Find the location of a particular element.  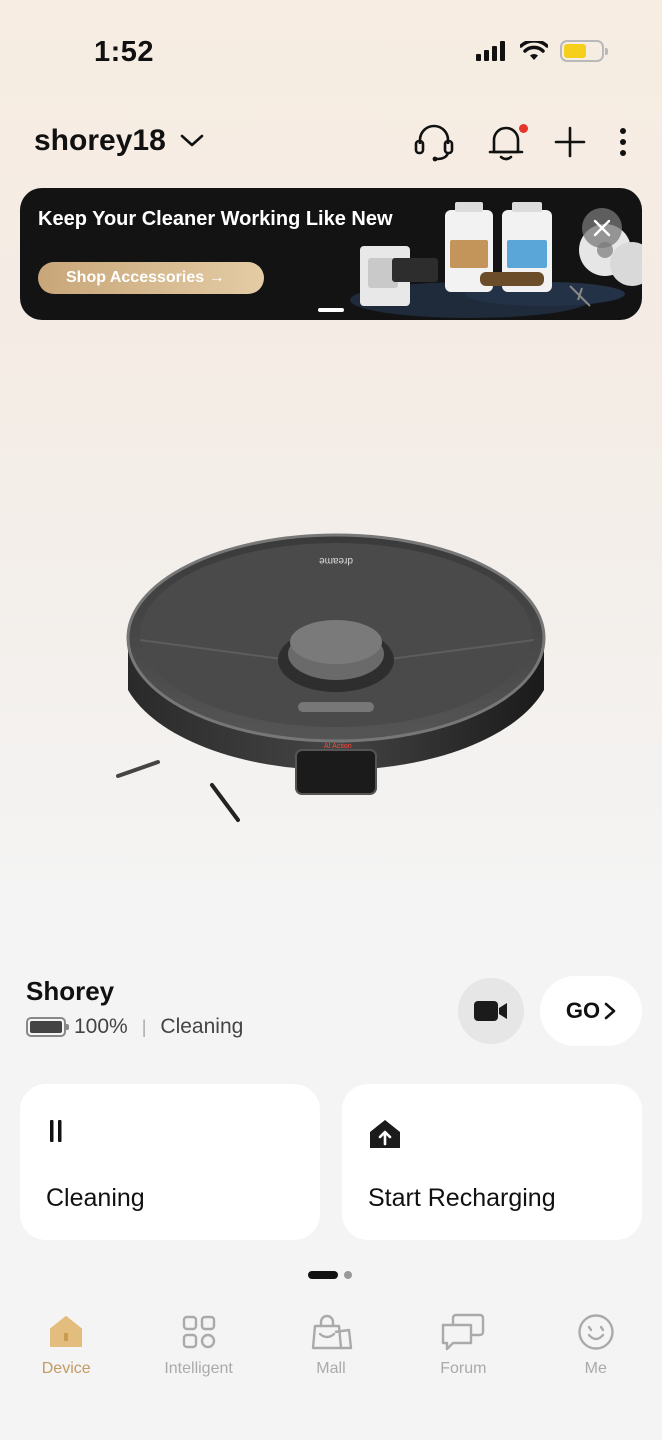

add-device-button is located at coordinates (570, 142).